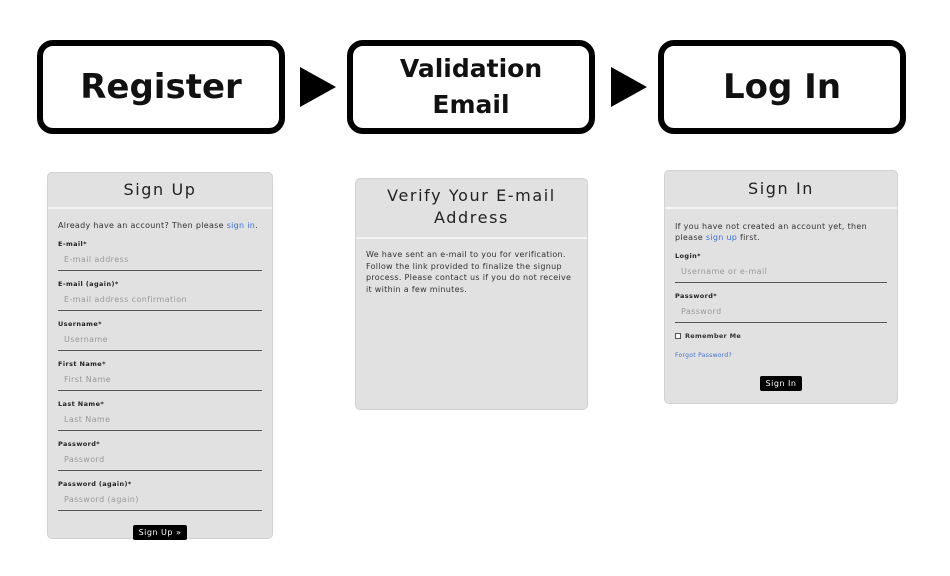 This screenshot has width=950, height=576. Describe the element at coordinates (72, 244) in the screenshot. I see `email-label: E-mail*` at that location.